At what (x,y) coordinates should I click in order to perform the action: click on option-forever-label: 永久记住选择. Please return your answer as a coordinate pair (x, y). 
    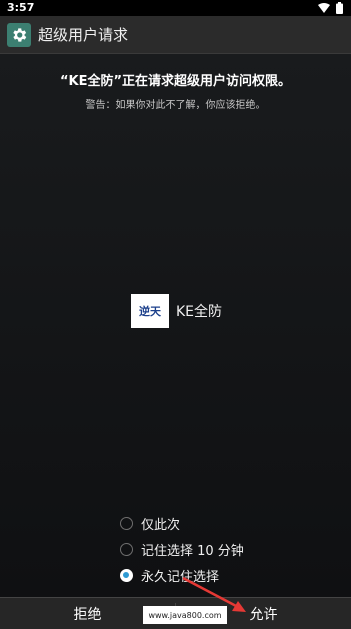
    Looking at the image, I should click on (180, 577).